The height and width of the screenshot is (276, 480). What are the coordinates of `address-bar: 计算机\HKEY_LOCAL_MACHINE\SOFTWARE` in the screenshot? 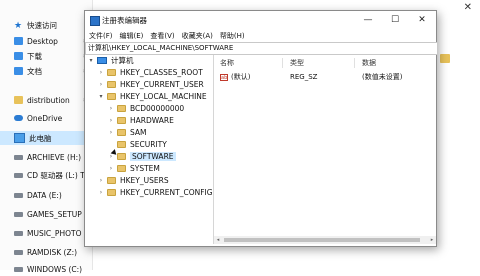 It's located at (261, 48).